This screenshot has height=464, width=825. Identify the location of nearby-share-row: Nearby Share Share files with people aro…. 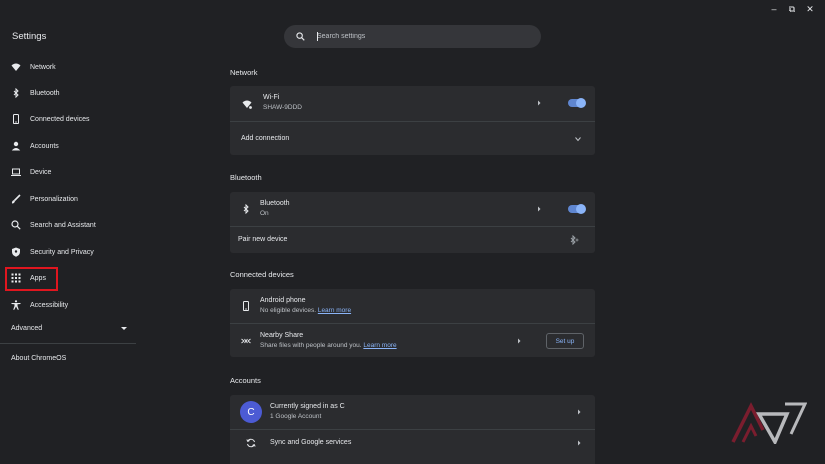
(412, 340).